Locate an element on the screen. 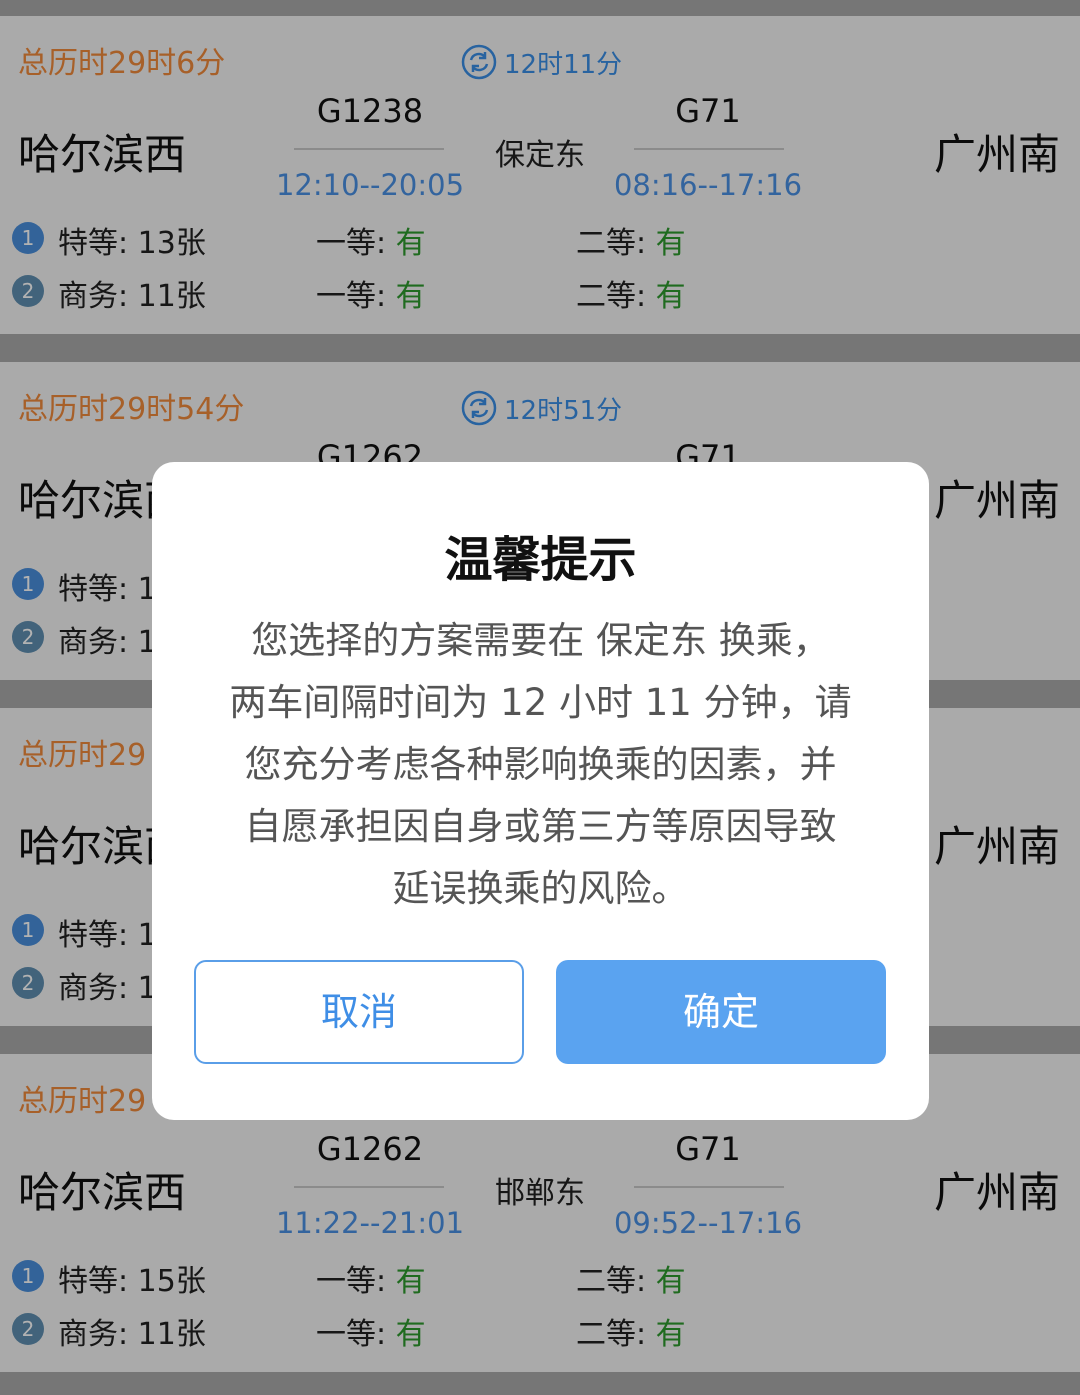 The image size is (1080, 1395). message-line: 自愿承担因自身或第三方等原因导致 is located at coordinates (540, 826).